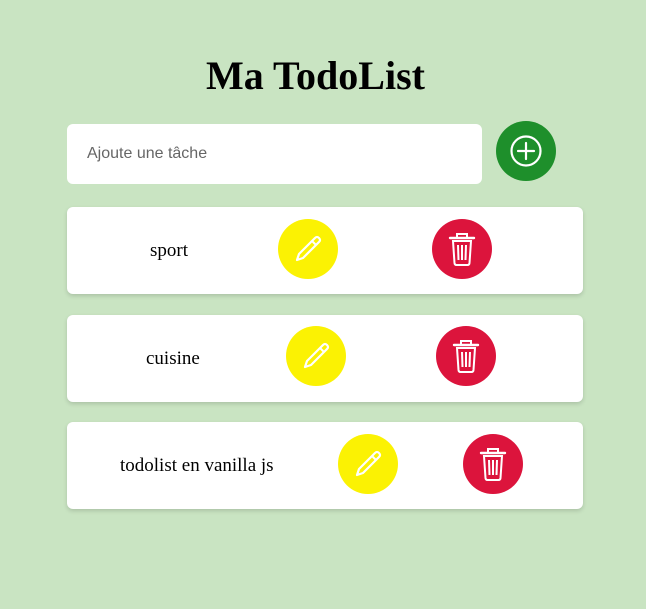 Image resolution: width=646 pixels, height=609 pixels. I want to click on task-label: todolist en vanilla js, so click(197, 465).